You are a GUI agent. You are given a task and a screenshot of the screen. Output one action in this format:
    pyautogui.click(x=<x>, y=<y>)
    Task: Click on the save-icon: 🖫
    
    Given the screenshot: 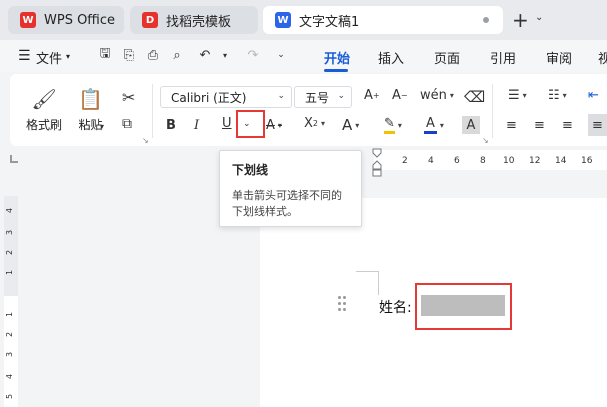 What is the action you would take?
    pyautogui.click(x=105, y=55)
    